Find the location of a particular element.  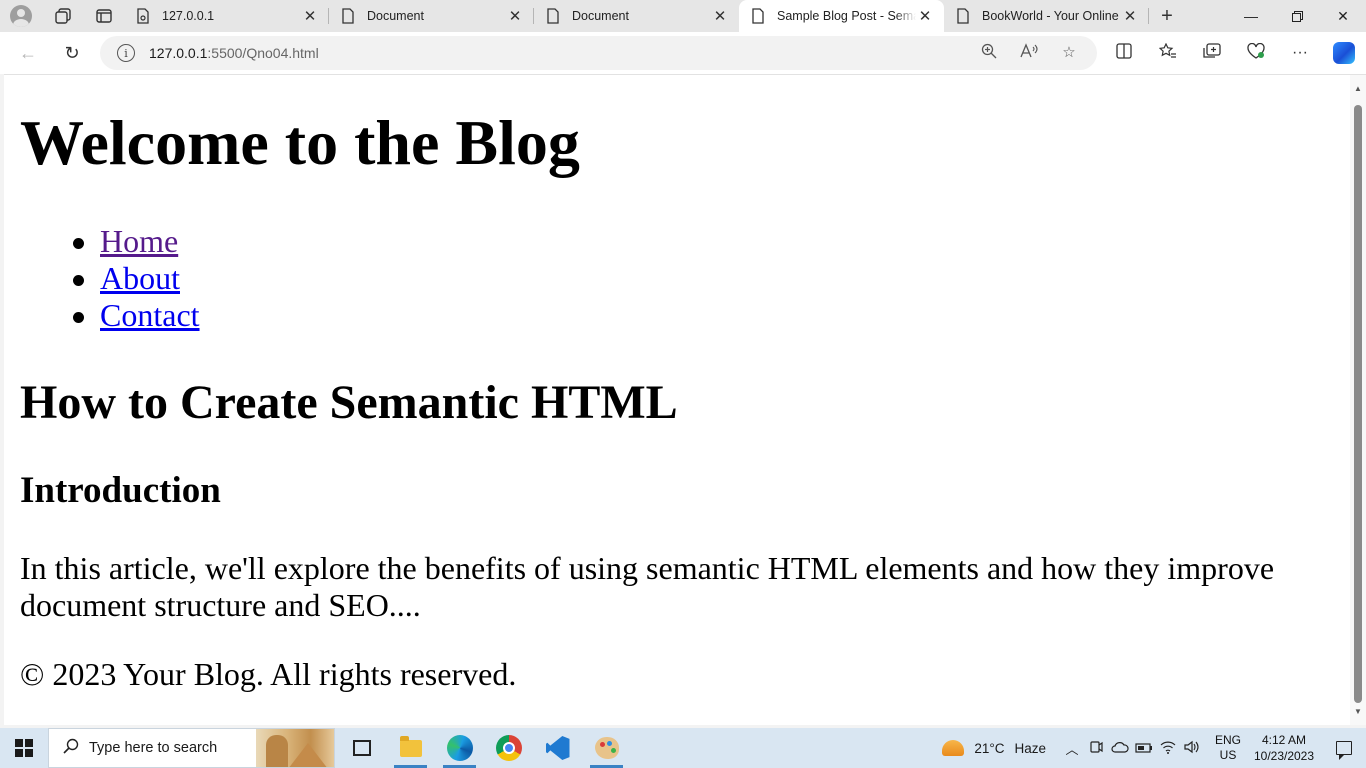

favorites-icon is located at coordinates (1168, 53).